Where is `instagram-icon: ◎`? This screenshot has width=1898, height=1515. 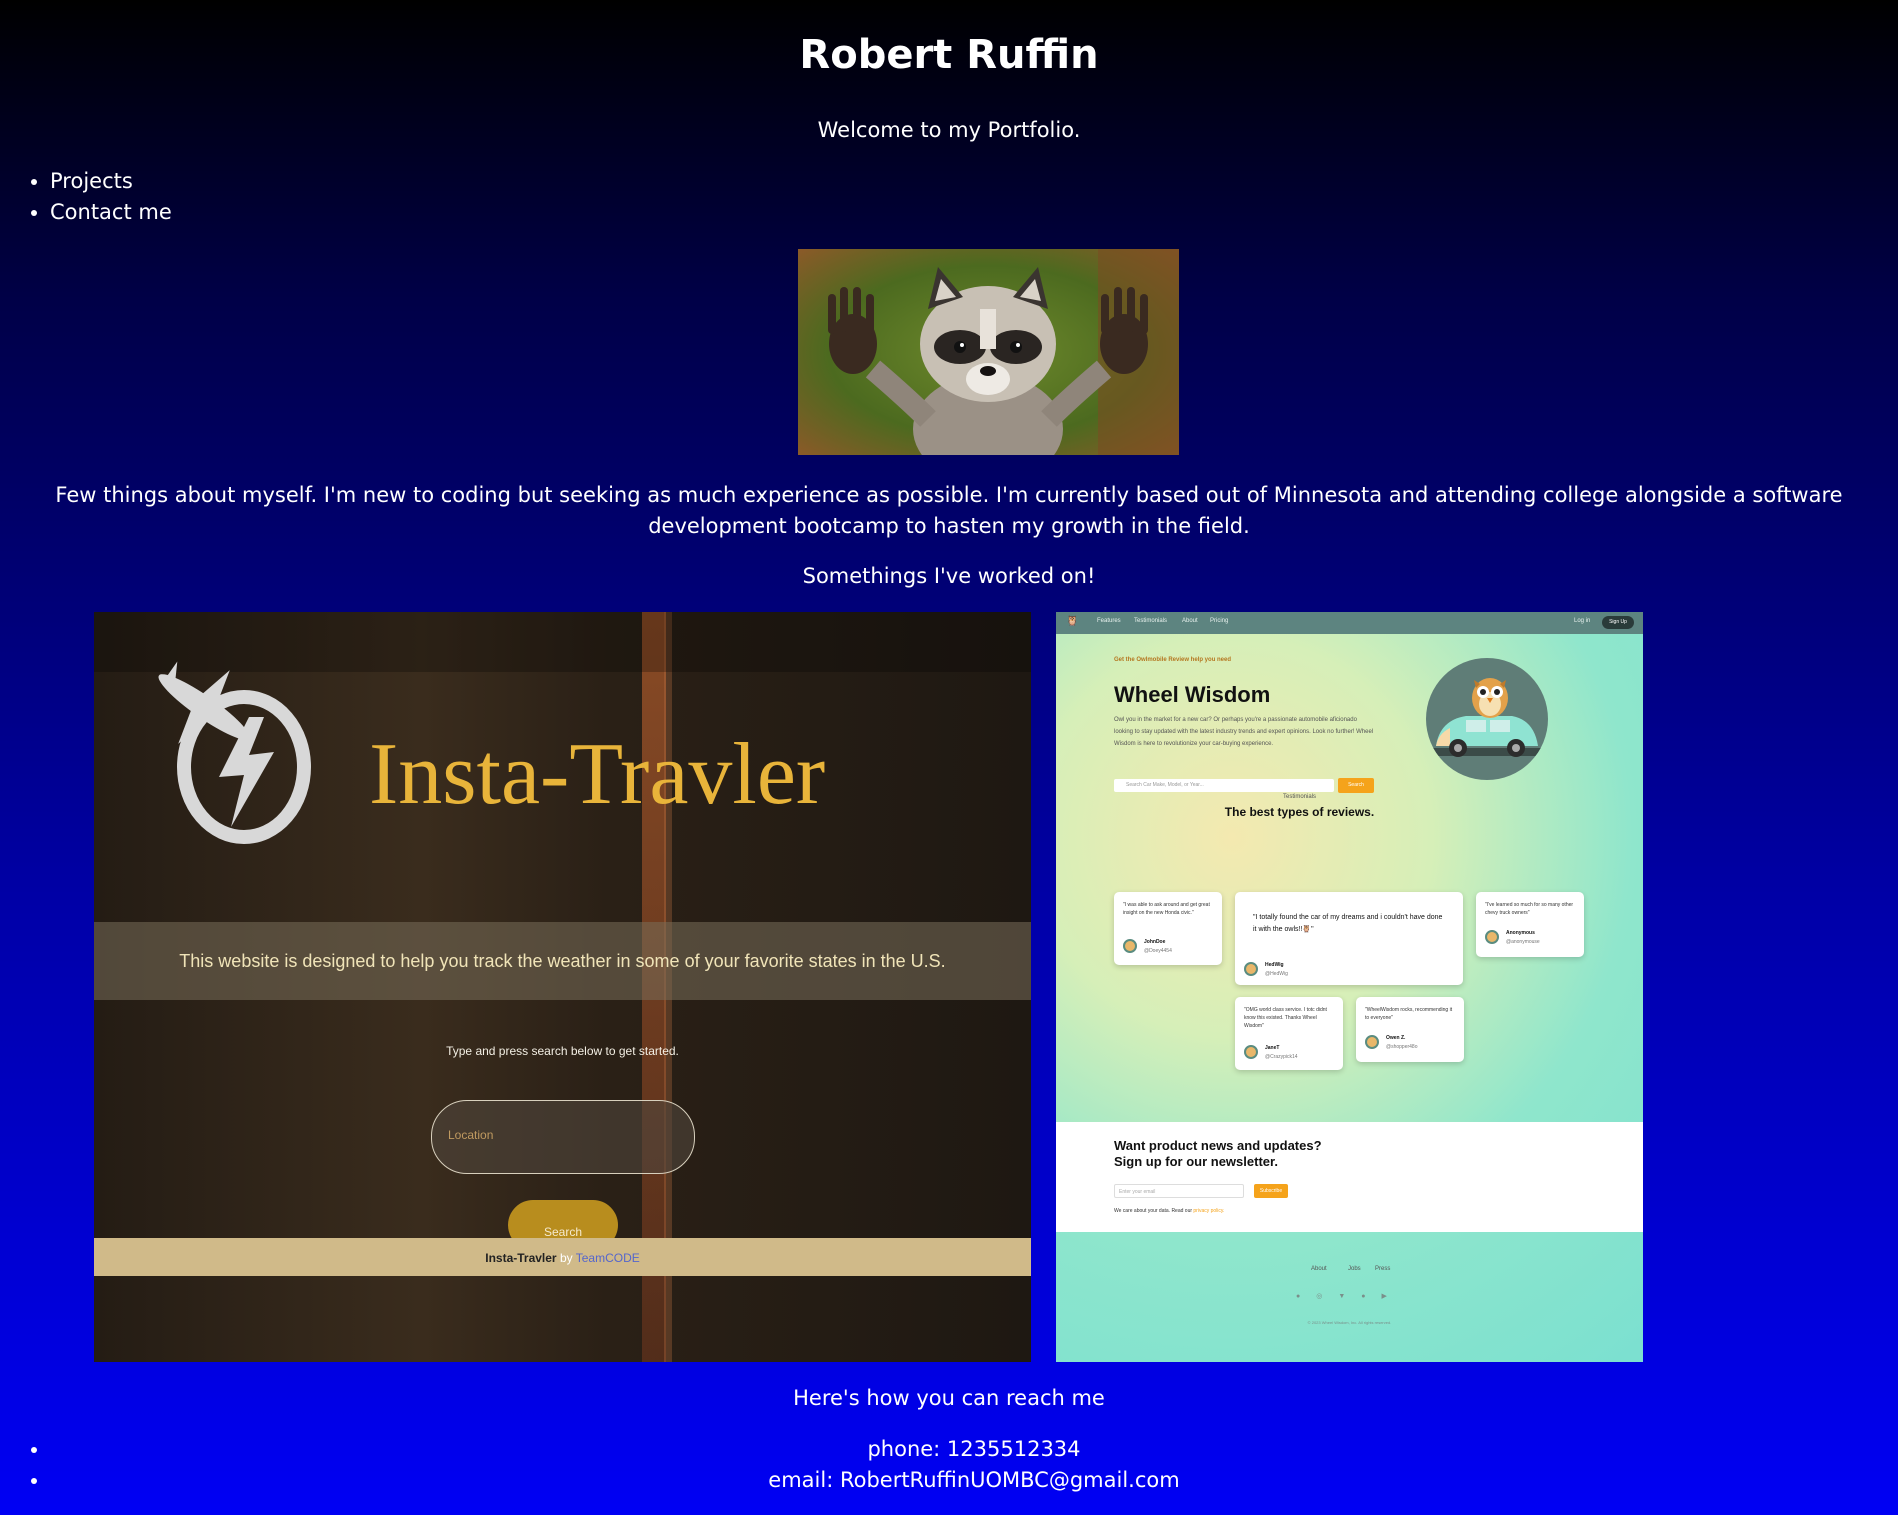 instagram-icon: ◎ is located at coordinates (1327, 1296).